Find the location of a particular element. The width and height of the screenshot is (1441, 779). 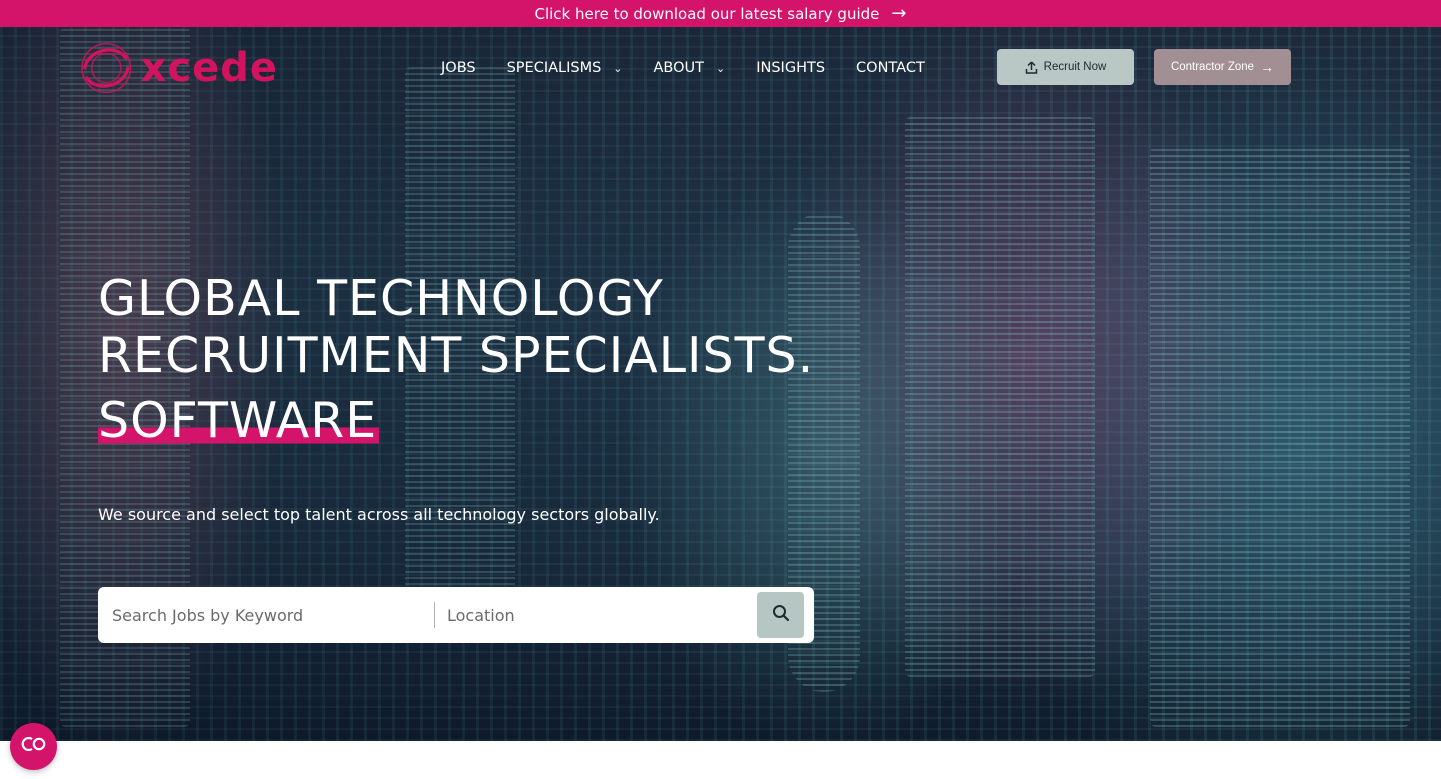

logo: xcede is located at coordinates (178, 68).